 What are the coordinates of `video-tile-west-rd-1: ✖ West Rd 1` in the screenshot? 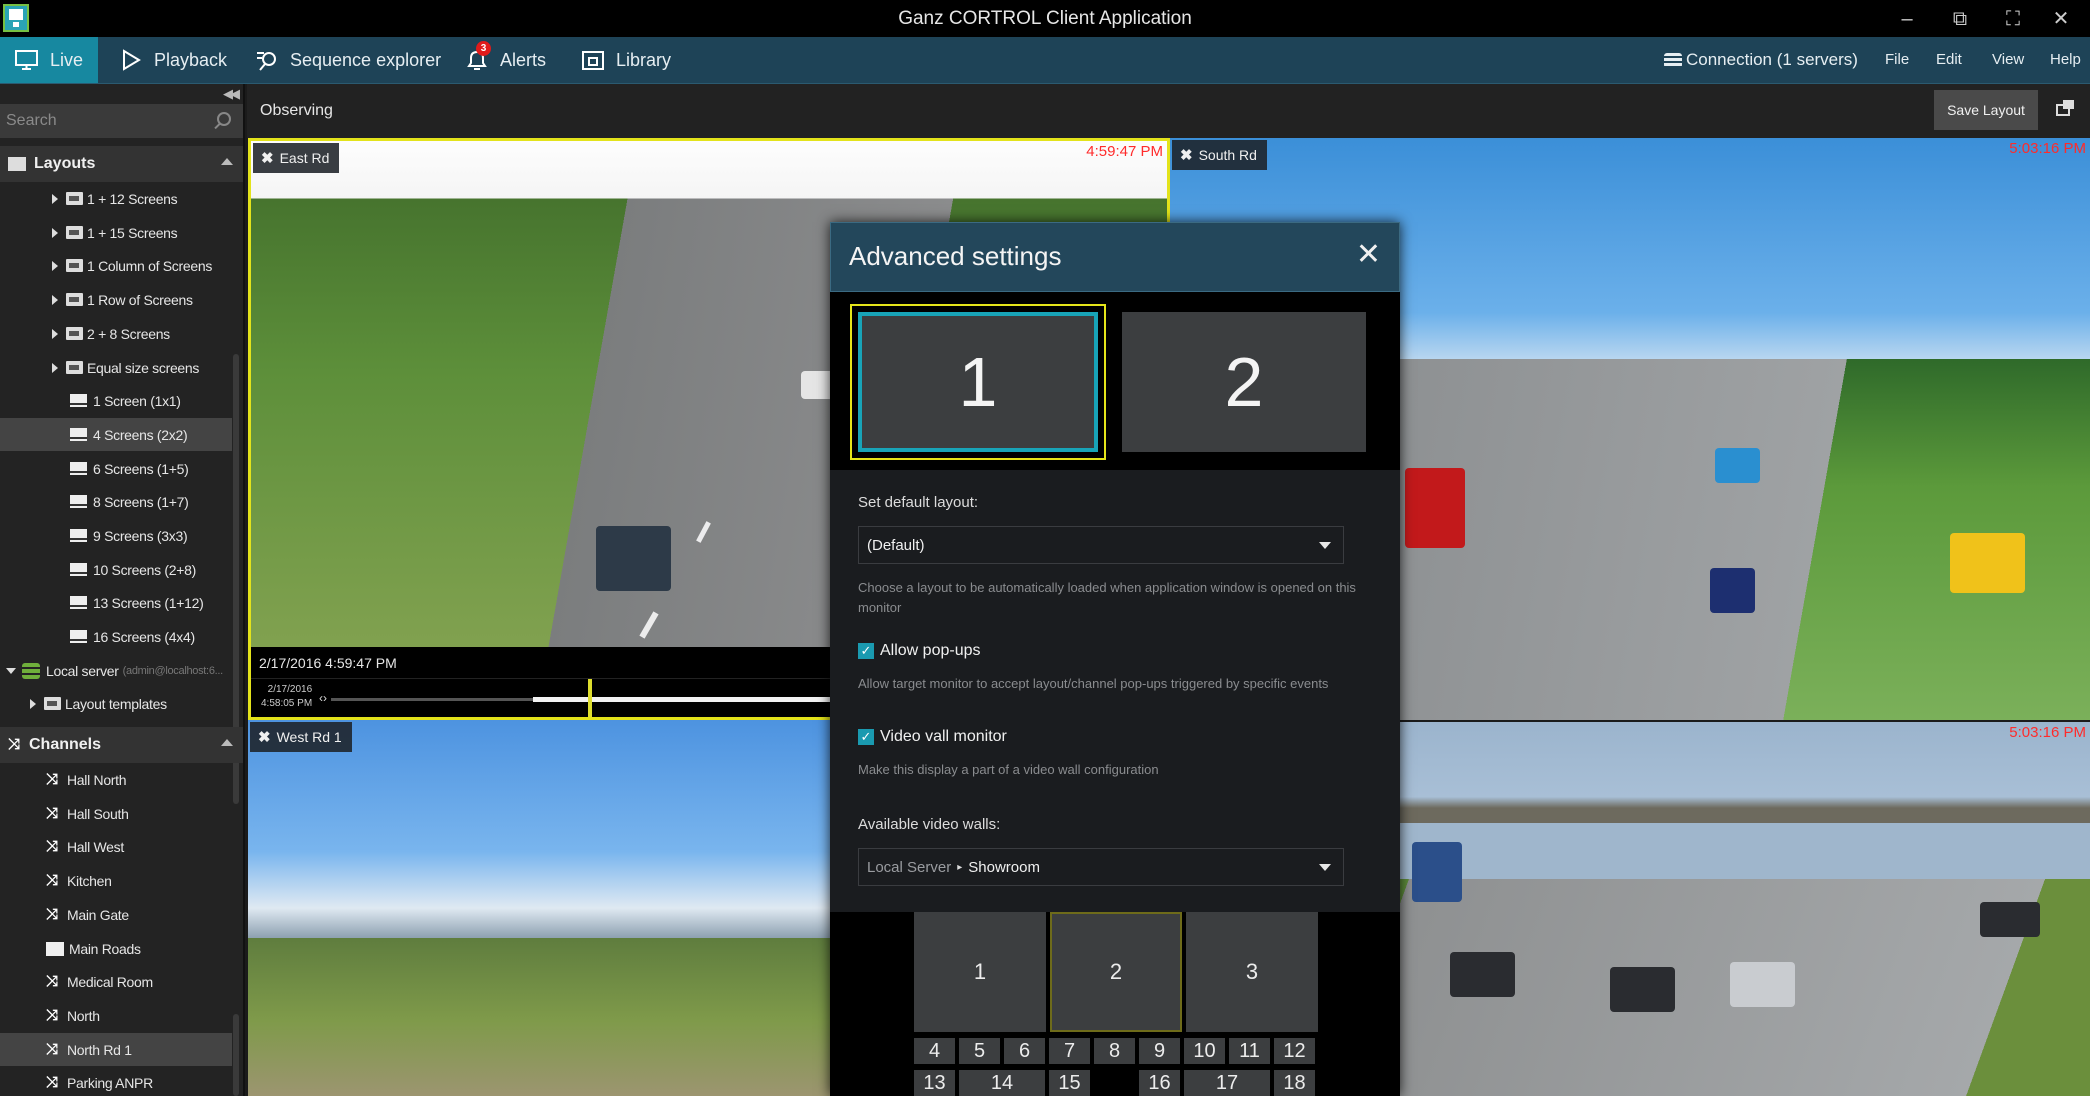 It's located at (539, 908).